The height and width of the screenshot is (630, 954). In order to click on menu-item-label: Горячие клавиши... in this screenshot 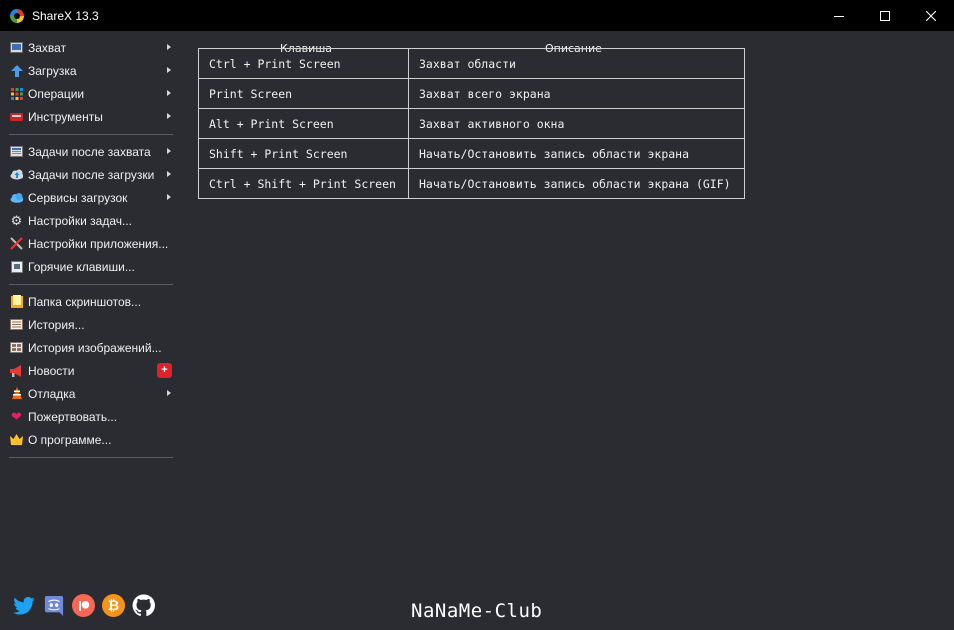, I will do `click(81, 266)`.